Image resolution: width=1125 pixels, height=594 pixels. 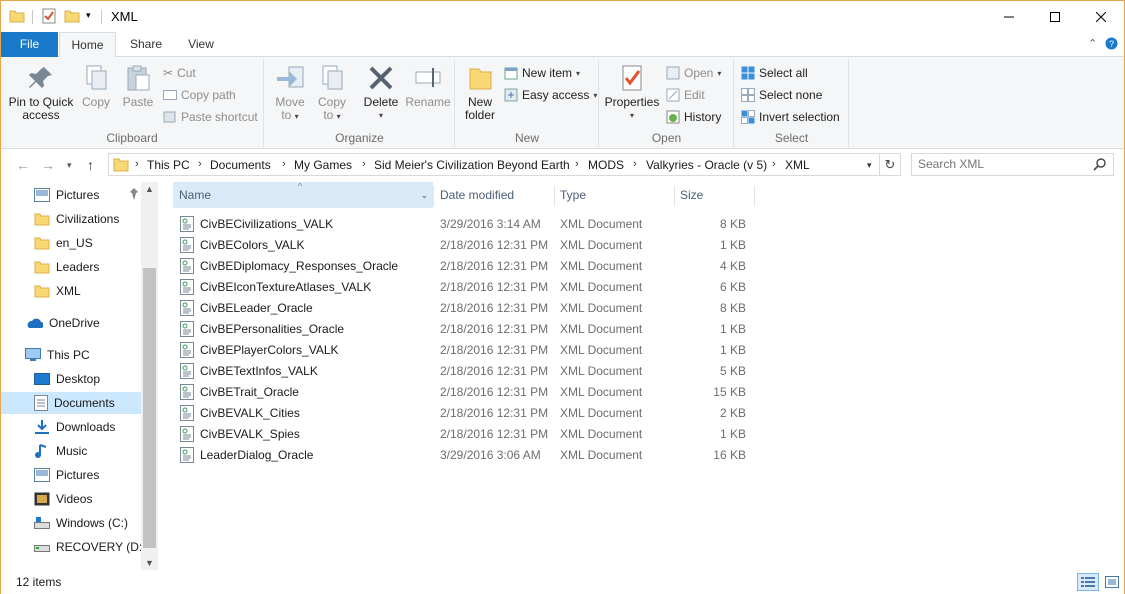 What do you see at coordinates (71, 243) in the screenshot?
I see `nav-item-en-us: en_US` at bounding box center [71, 243].